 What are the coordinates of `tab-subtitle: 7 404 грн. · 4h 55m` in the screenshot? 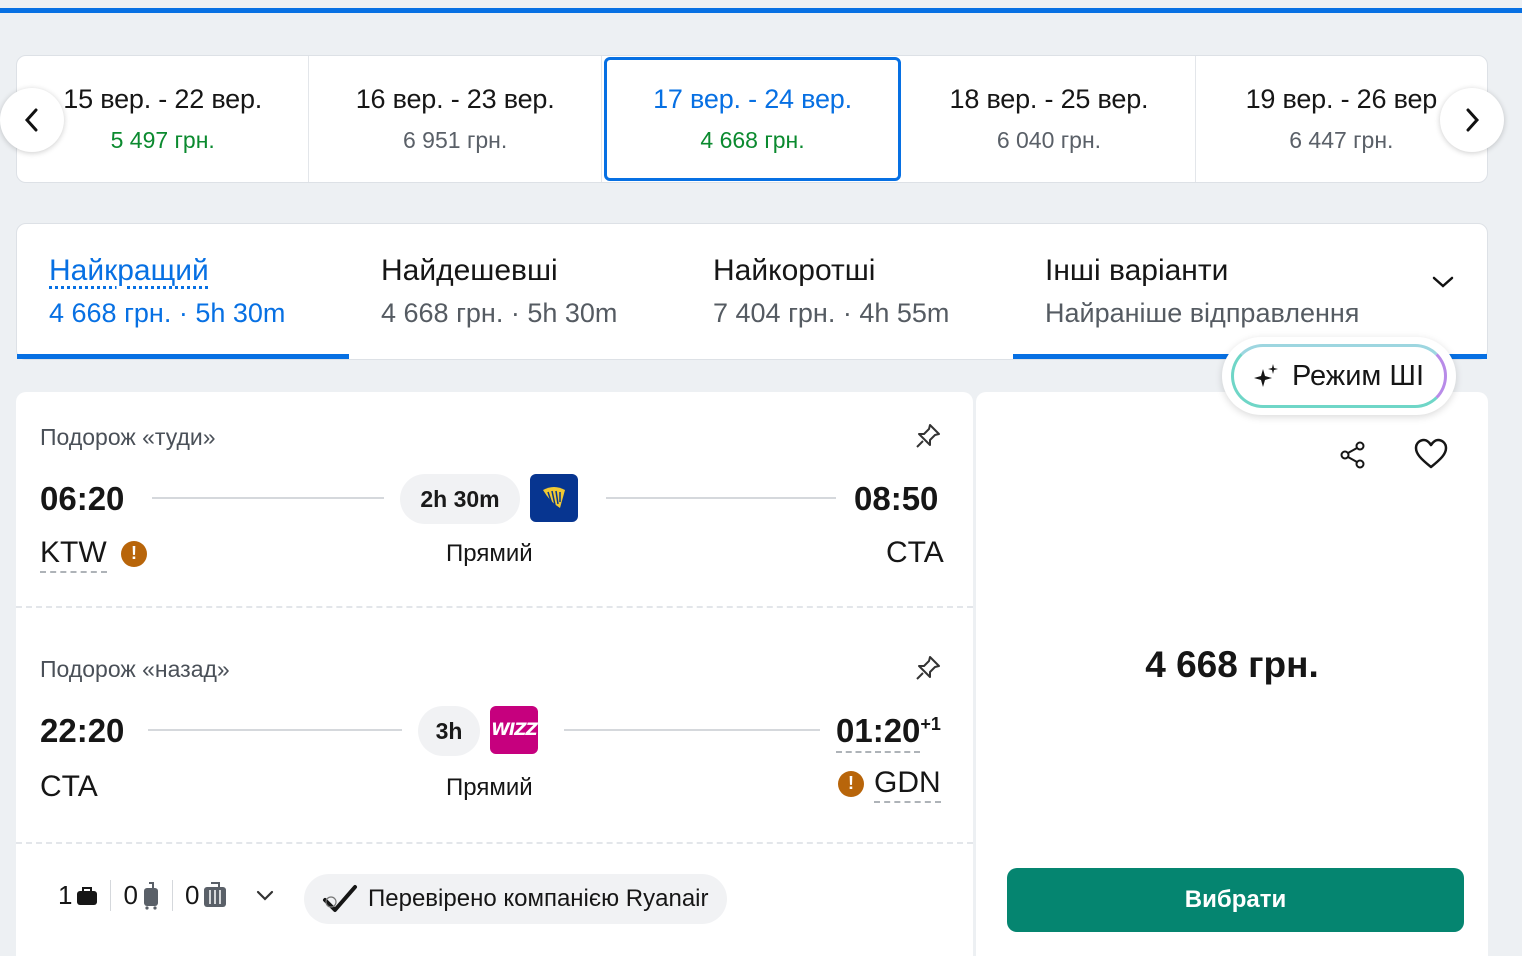 It's located at (831, 313).